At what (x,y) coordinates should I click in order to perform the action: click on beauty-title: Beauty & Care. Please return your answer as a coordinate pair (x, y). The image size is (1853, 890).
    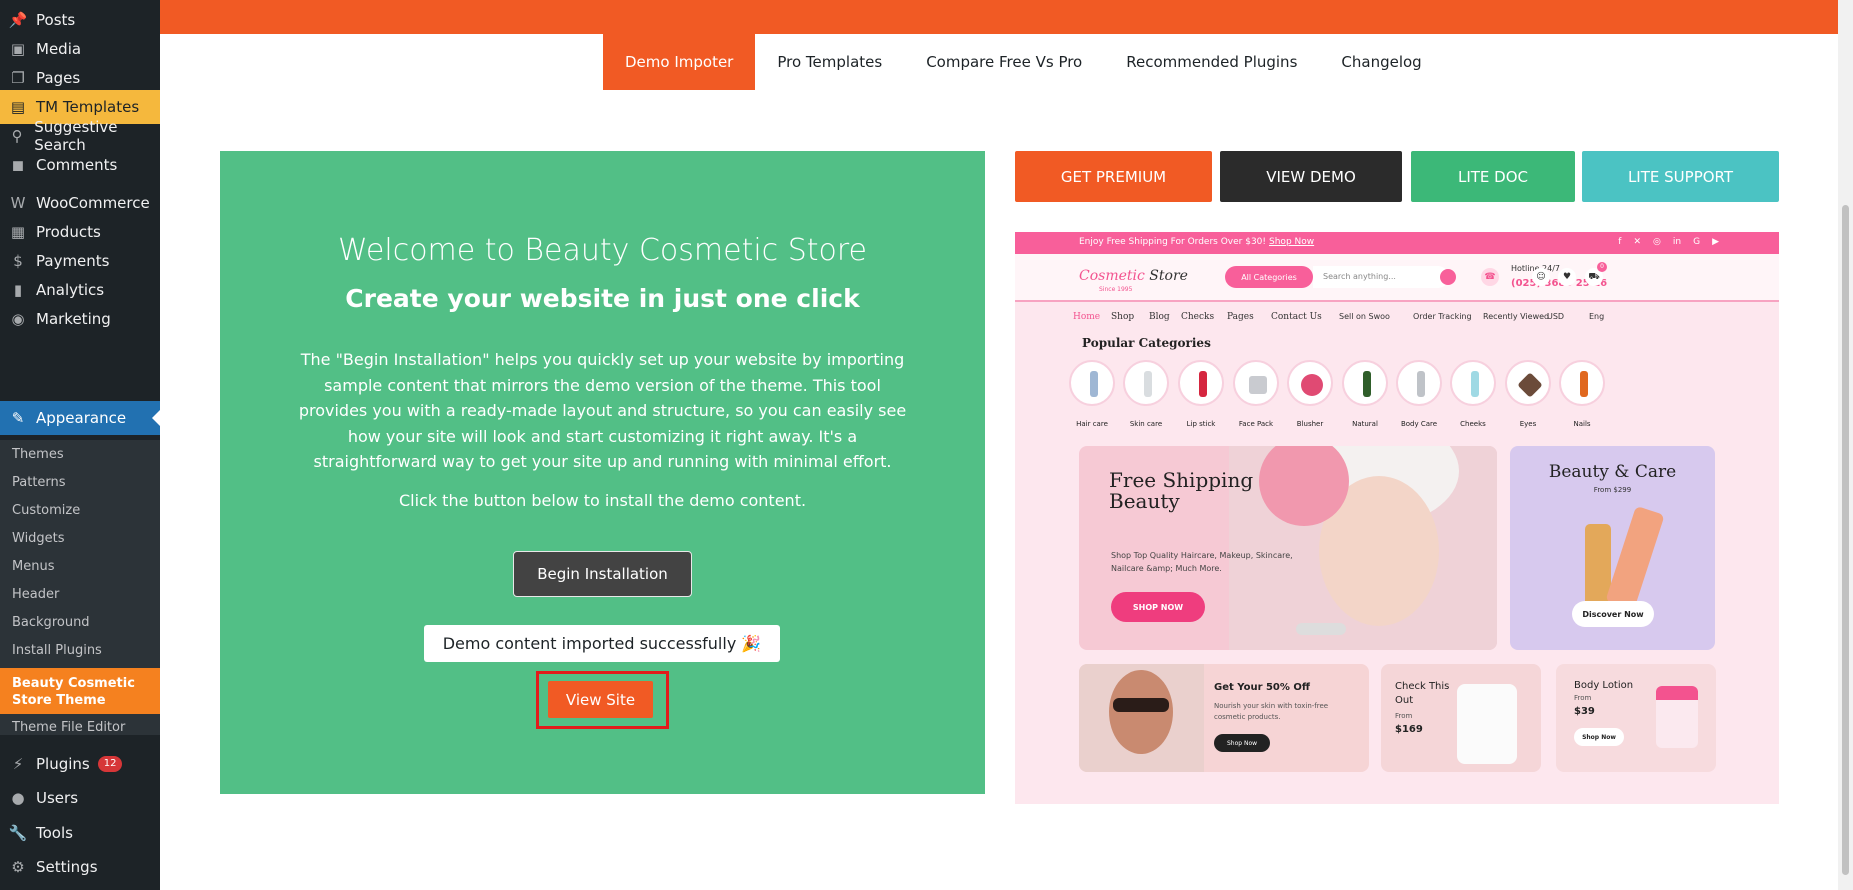
    Looking at the image, I should click on (1612, 472).